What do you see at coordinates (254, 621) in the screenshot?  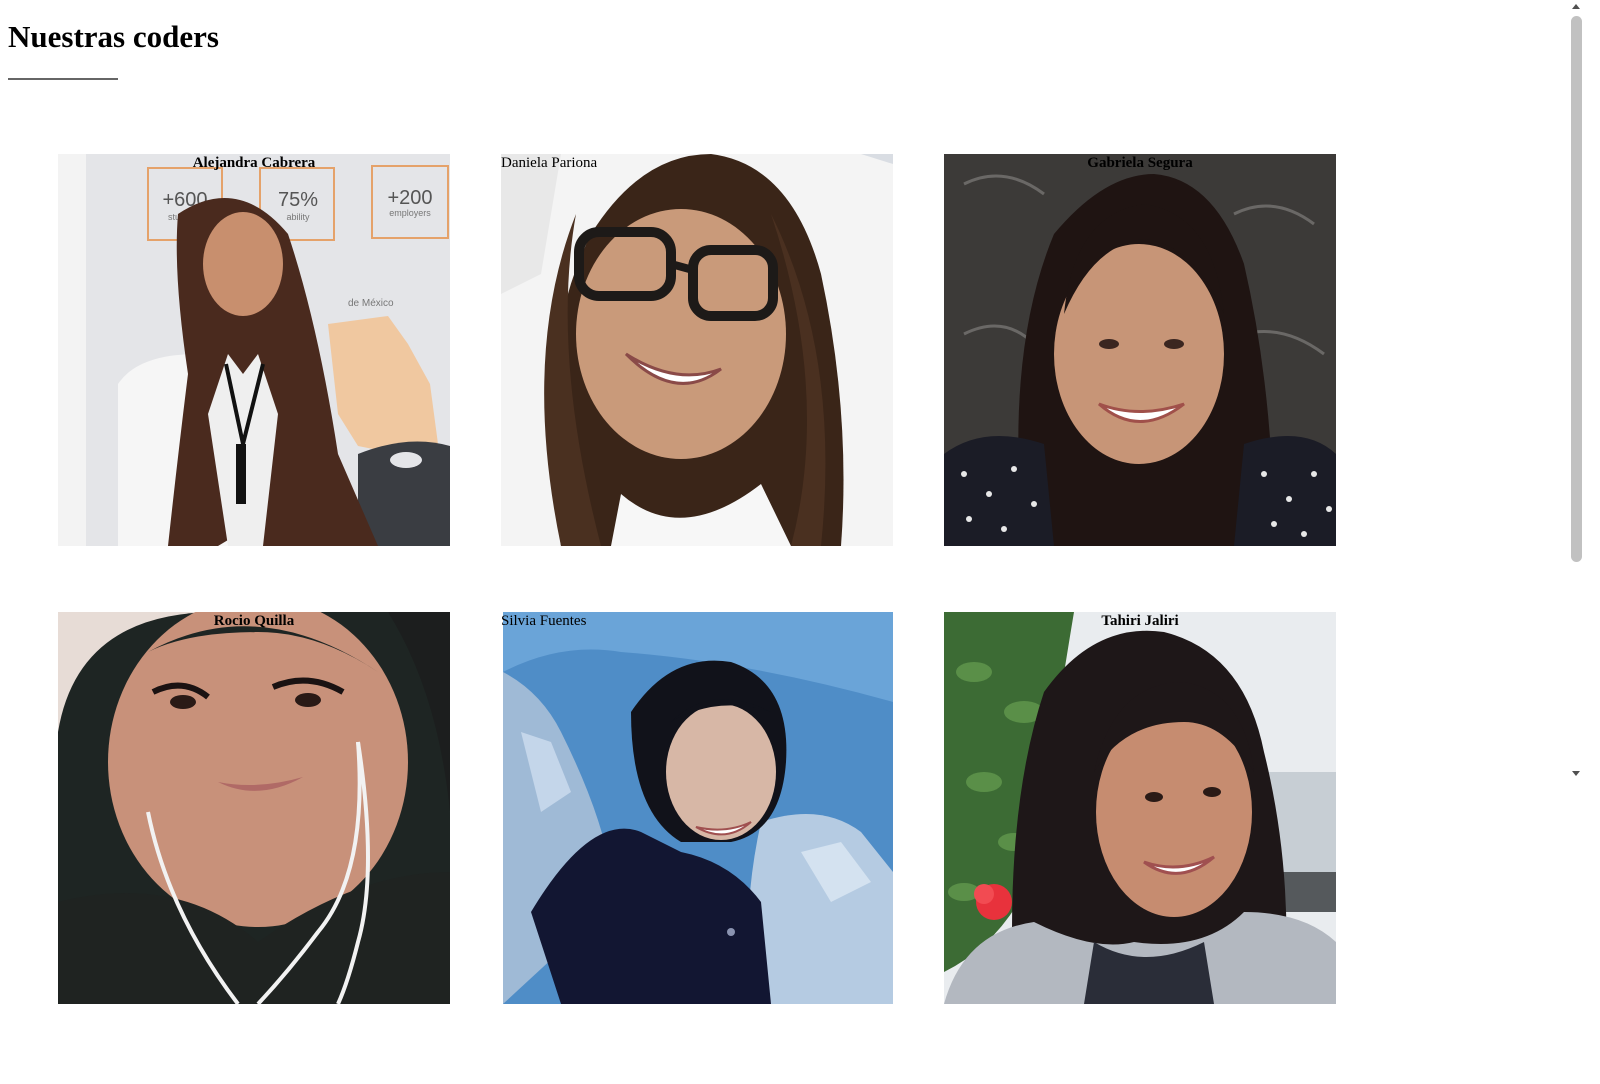 I see `coder-name: Rocio Quilla` at bounding box center [254, 621].